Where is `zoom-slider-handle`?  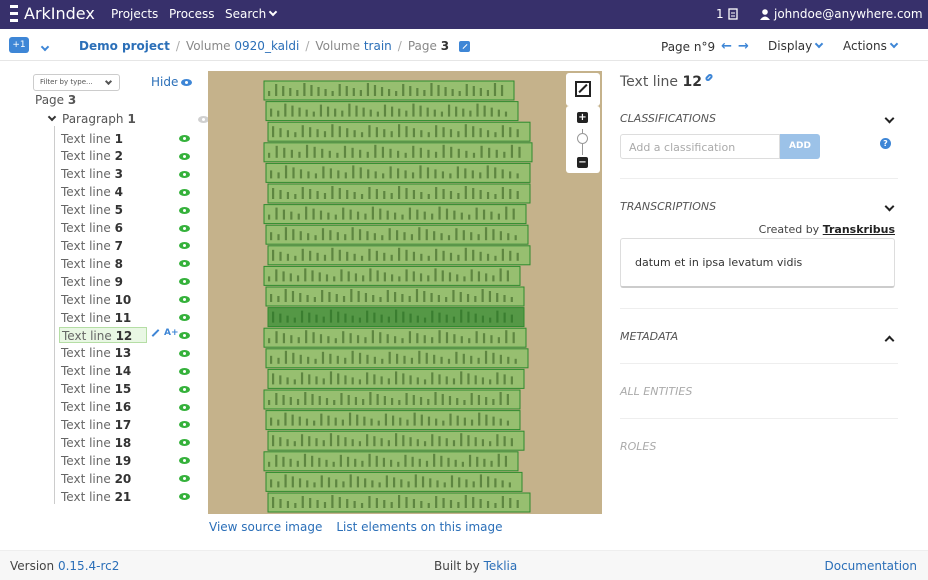 zoom-slider-handle is located at coordinates (582, 138).